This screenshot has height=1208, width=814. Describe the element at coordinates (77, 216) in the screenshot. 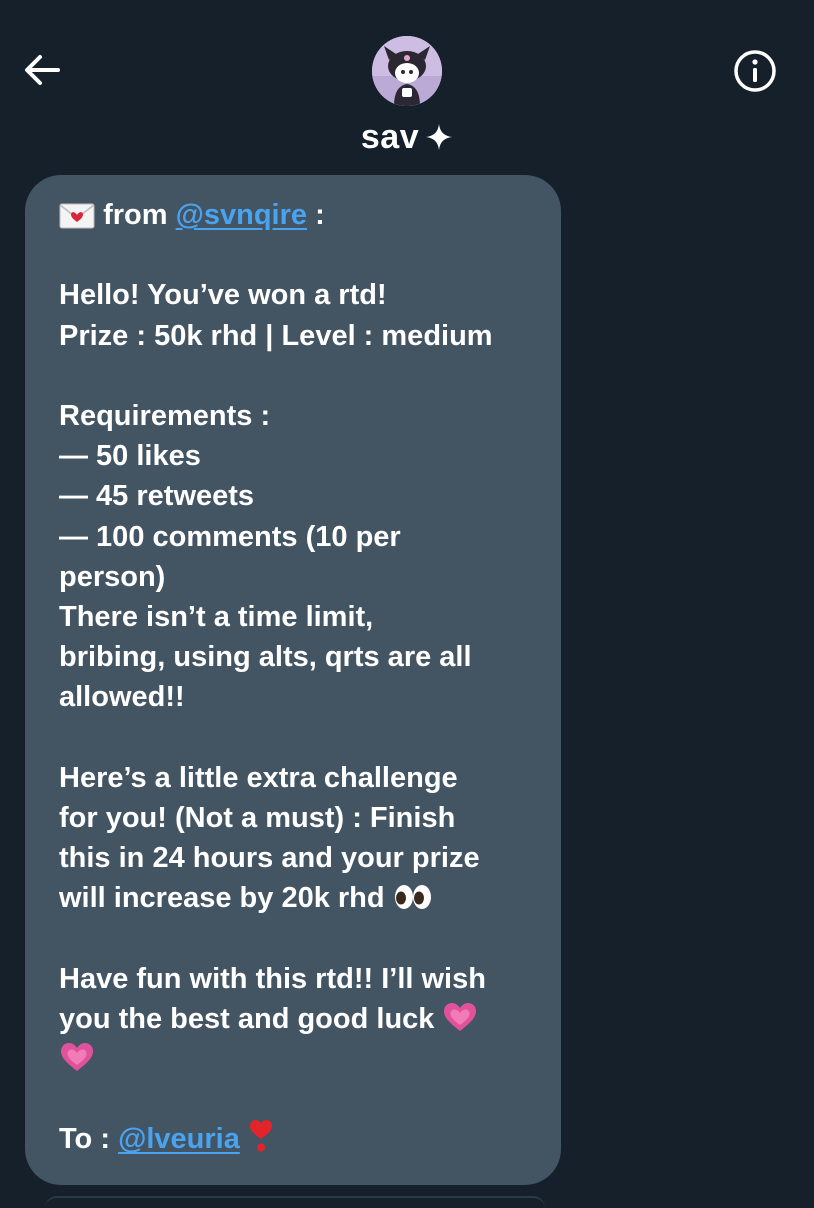

I see `love-letter-icon` at that location.